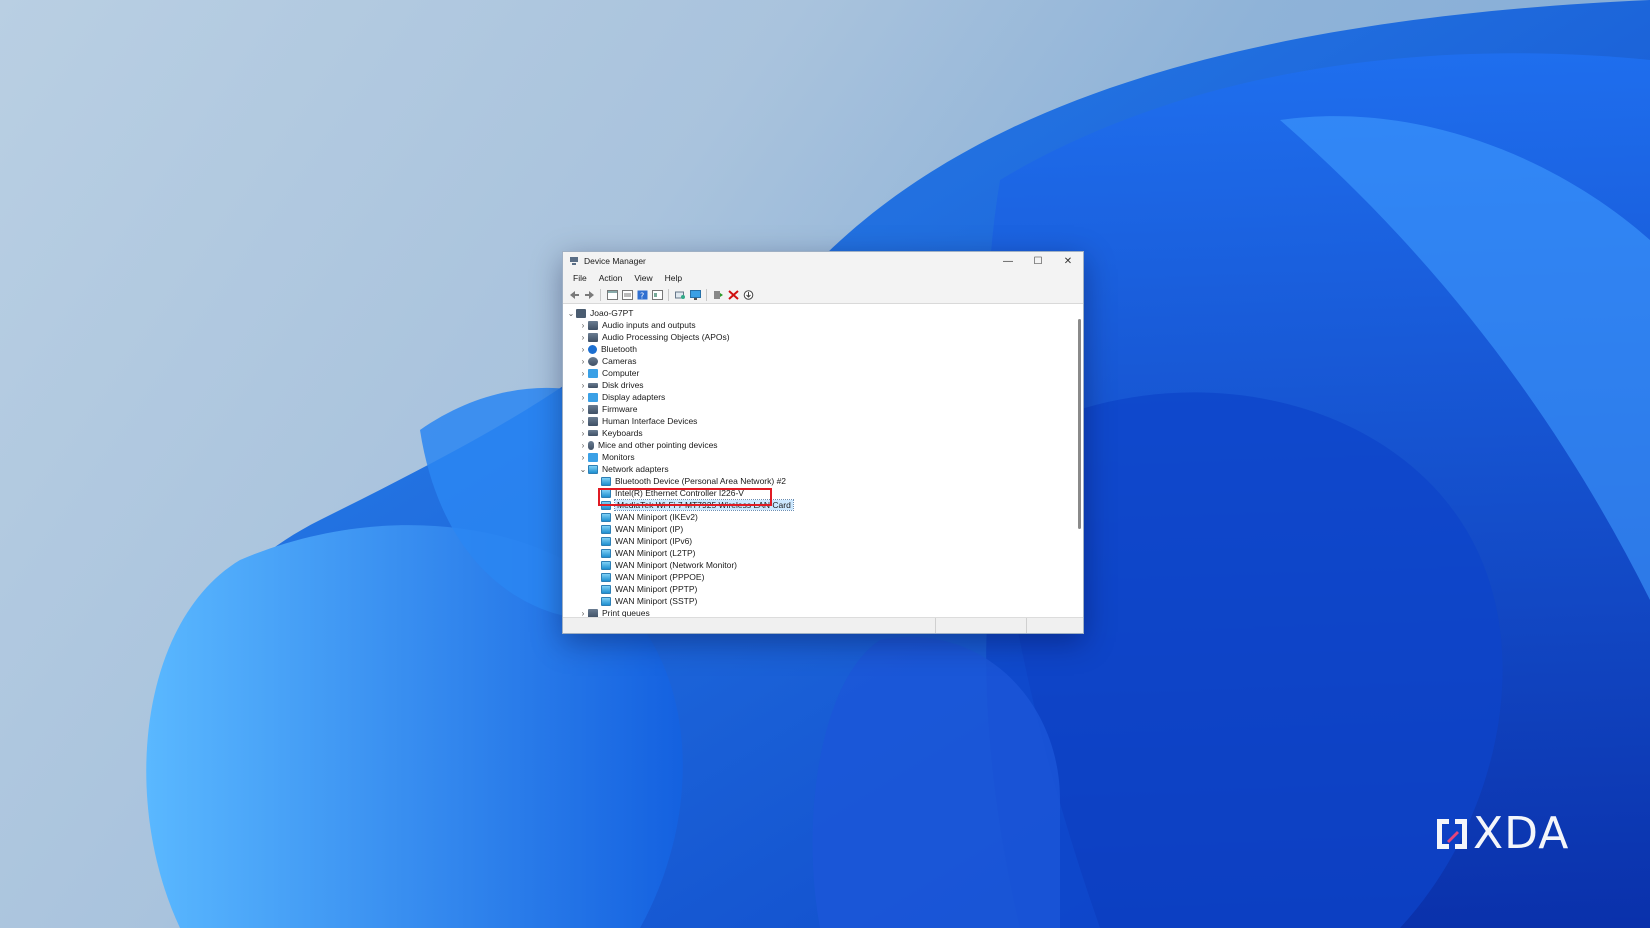 The width and height of the screenshot is (1650, 928). Describe the element at coordinates (819, 313) in the screenshot. I see `tree-root: ⌄ Joao-G7PT` at that location.